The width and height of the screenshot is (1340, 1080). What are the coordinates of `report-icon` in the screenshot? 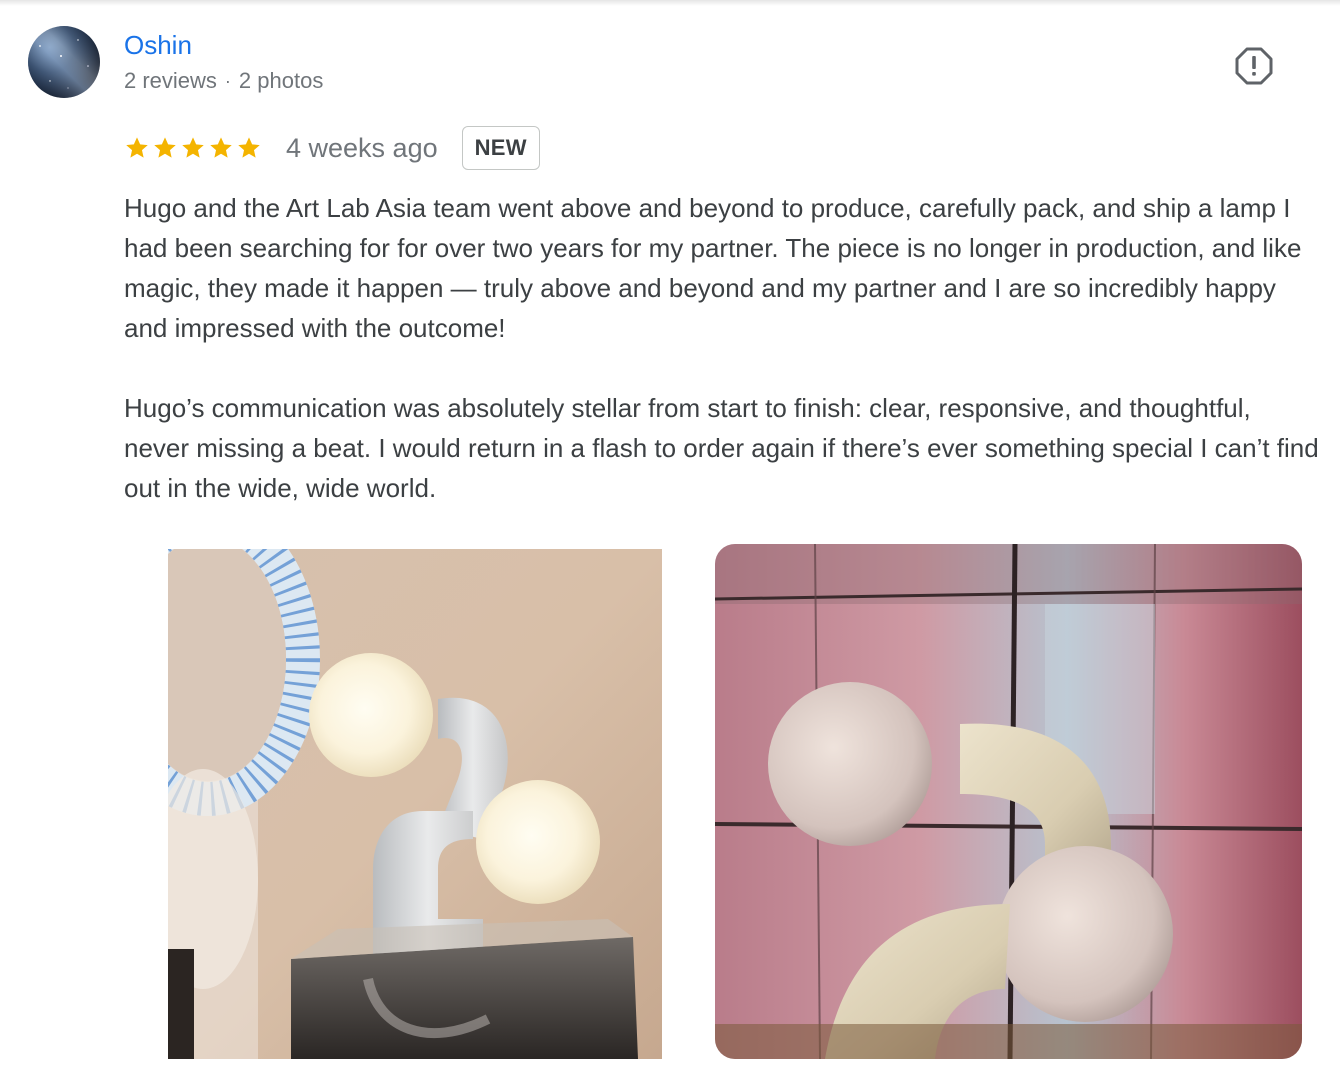 It's located at (1254, 66).